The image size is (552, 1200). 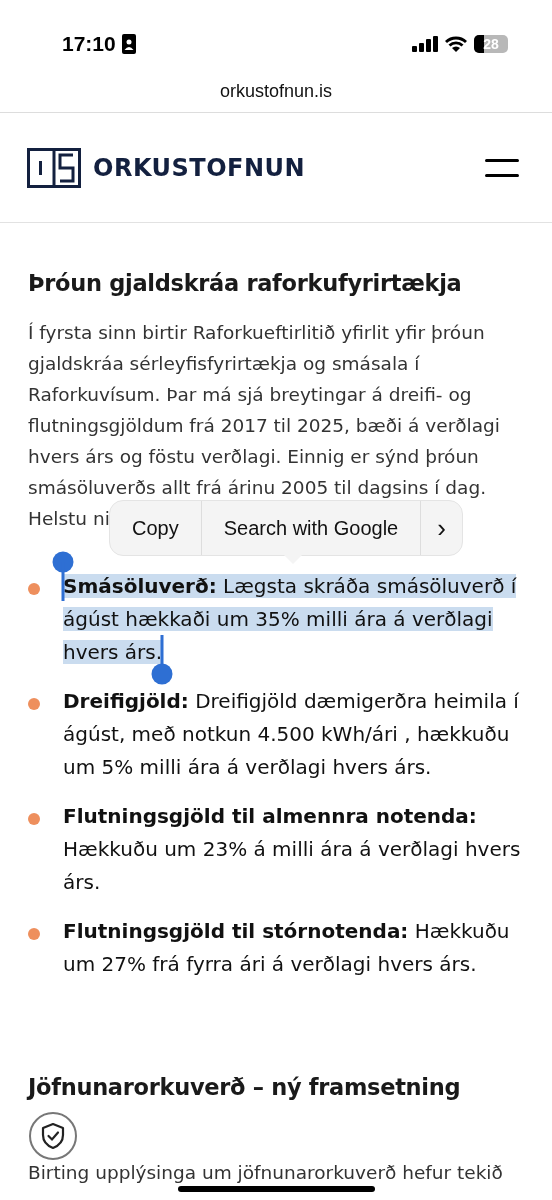 I want to click on wifi-icon, so click(x=456, y=44).